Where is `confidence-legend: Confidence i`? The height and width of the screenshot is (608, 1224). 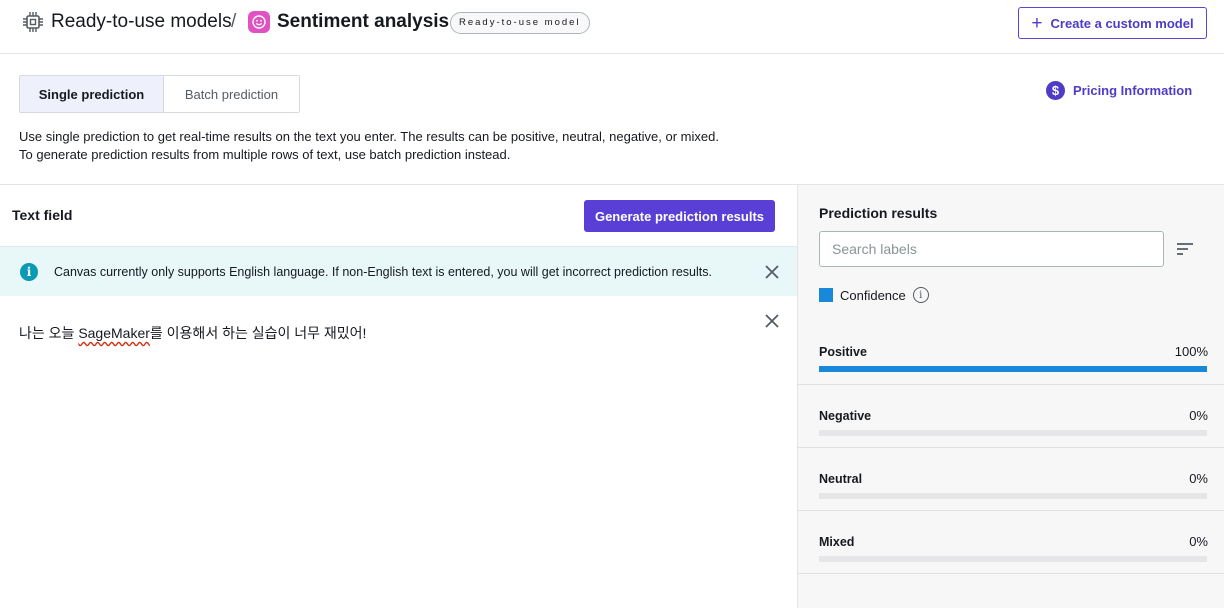 confidence-legend: Confidence i is located at coordinates (874, 295).